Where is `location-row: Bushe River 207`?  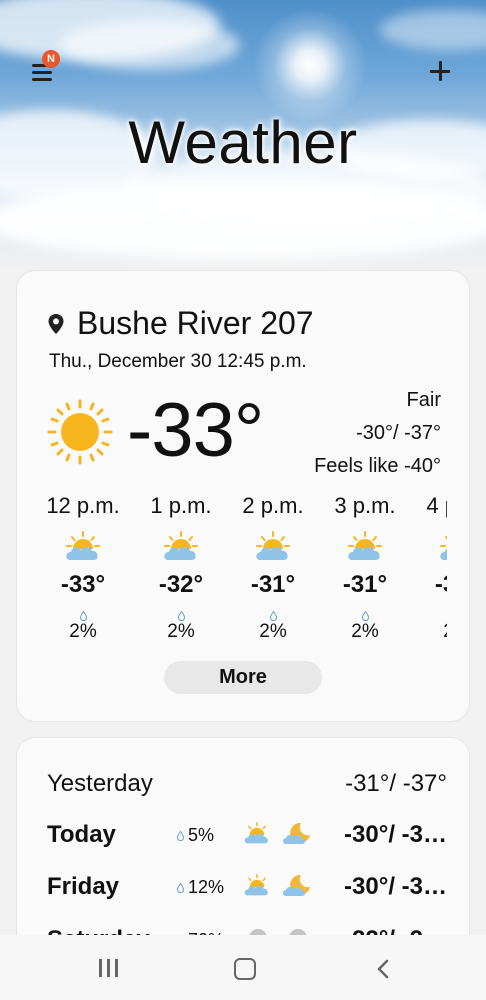 location-row: Bushe River 207 is located at coordinates (180, 323).